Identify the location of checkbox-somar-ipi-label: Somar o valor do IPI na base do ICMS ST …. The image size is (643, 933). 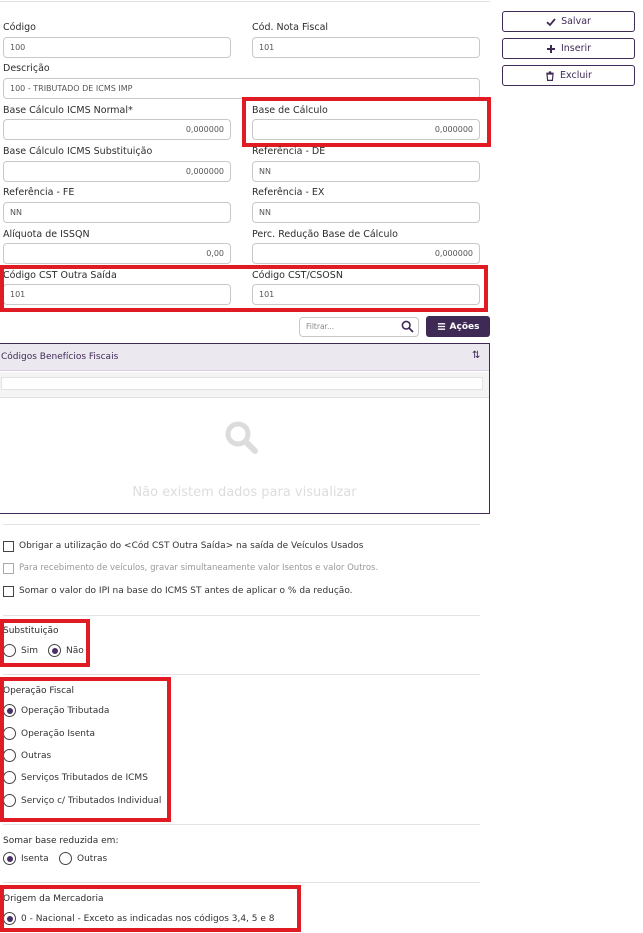
(186, 591).